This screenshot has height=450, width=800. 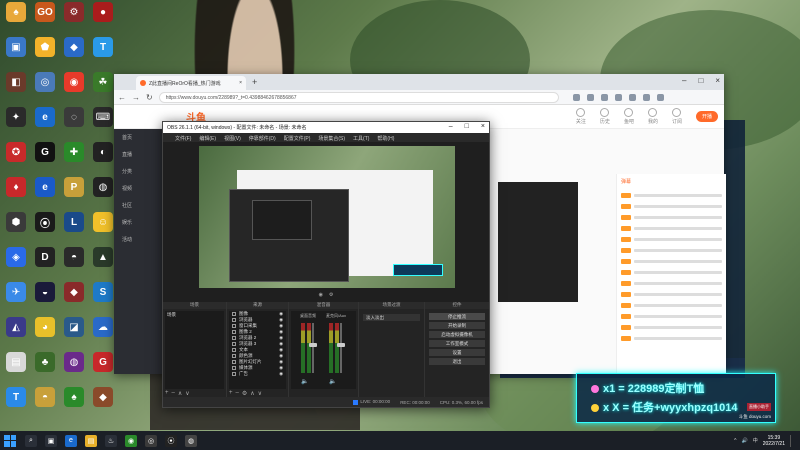 I want to click on taskbar-app-icon: ◍, so click(x=191, y=440).